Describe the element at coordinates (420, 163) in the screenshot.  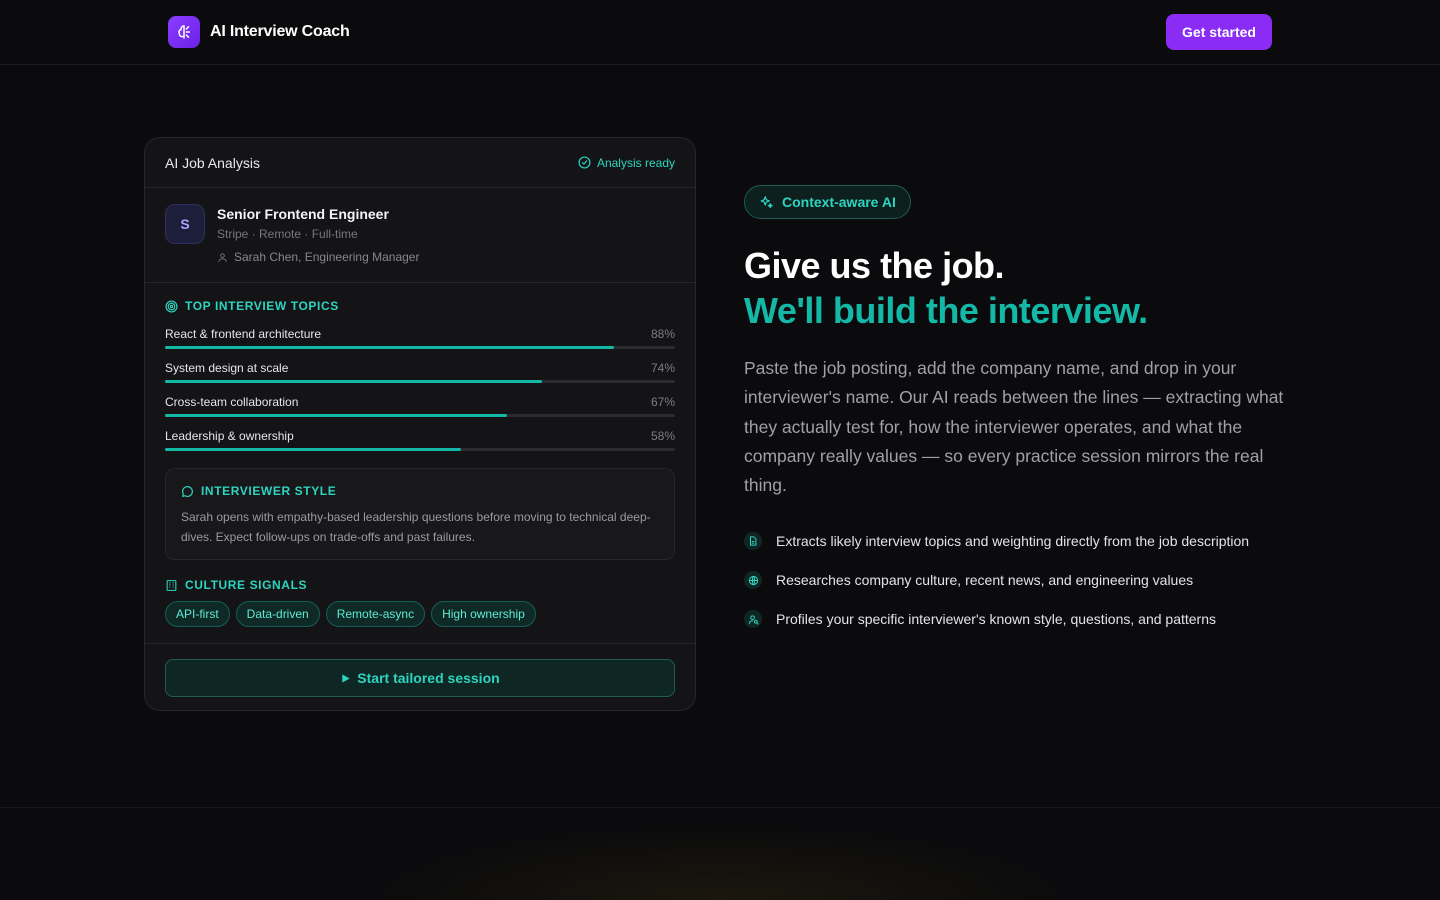
I see `card-header: AI Job Analysis Analysis ready` at that location.